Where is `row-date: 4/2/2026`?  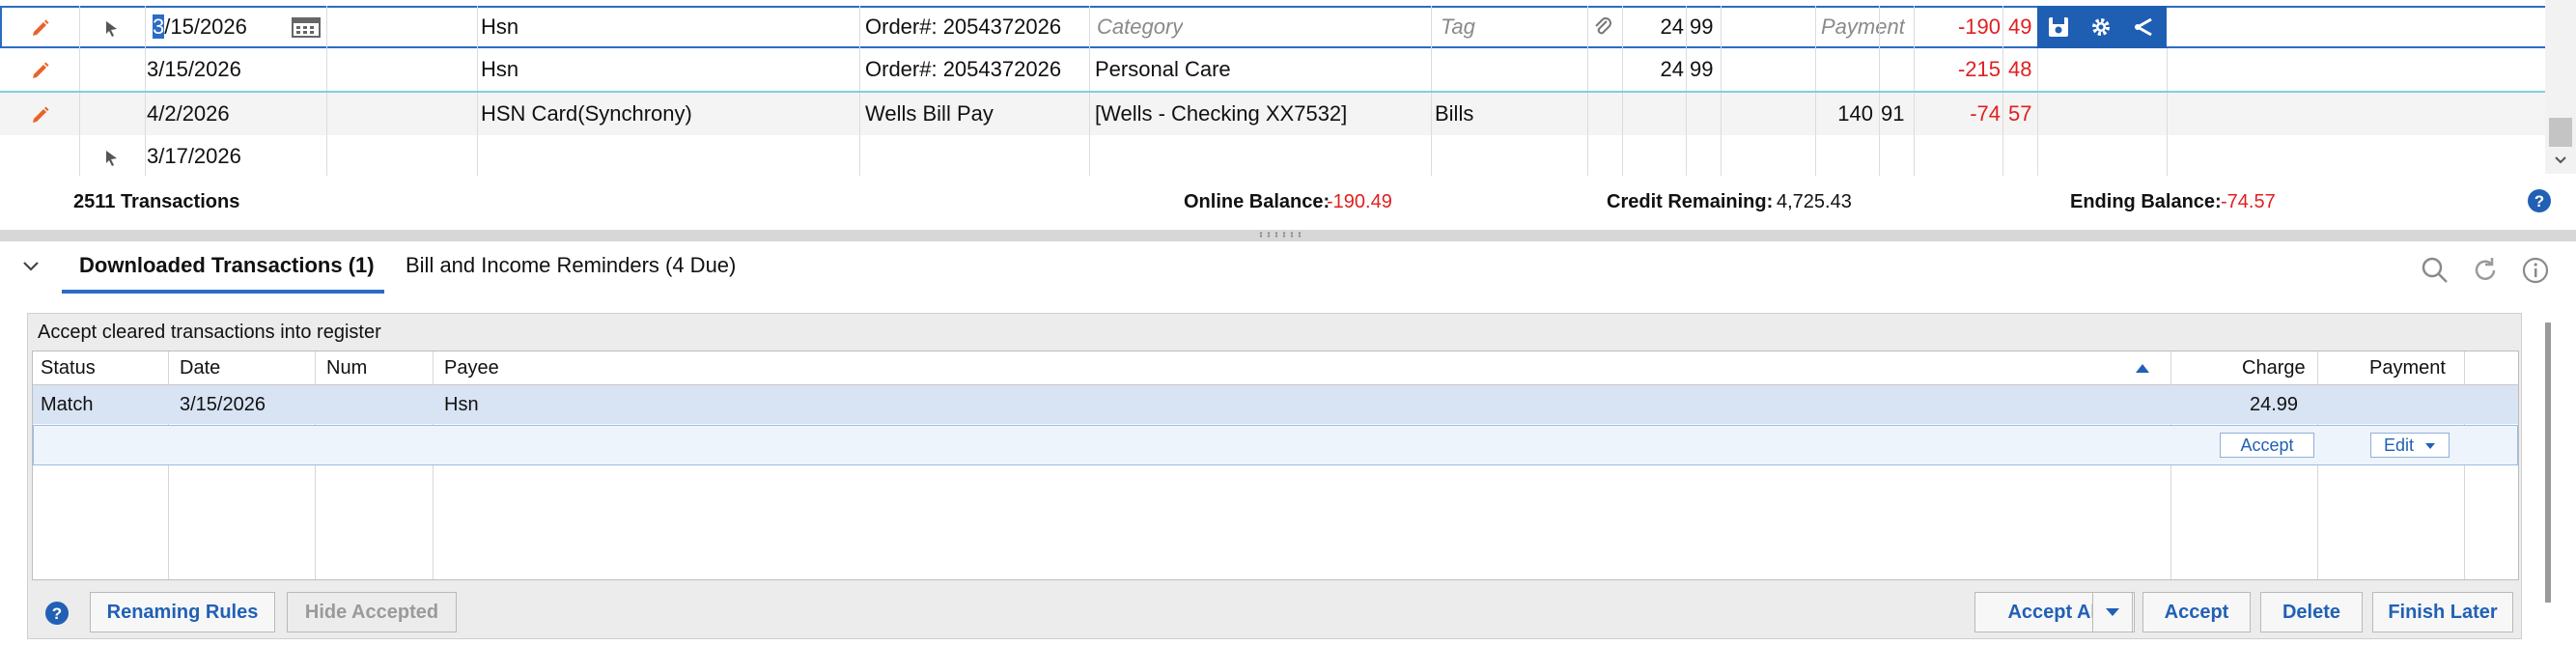 row-date: 4/2/2026 is located at coordinates (188, 113).